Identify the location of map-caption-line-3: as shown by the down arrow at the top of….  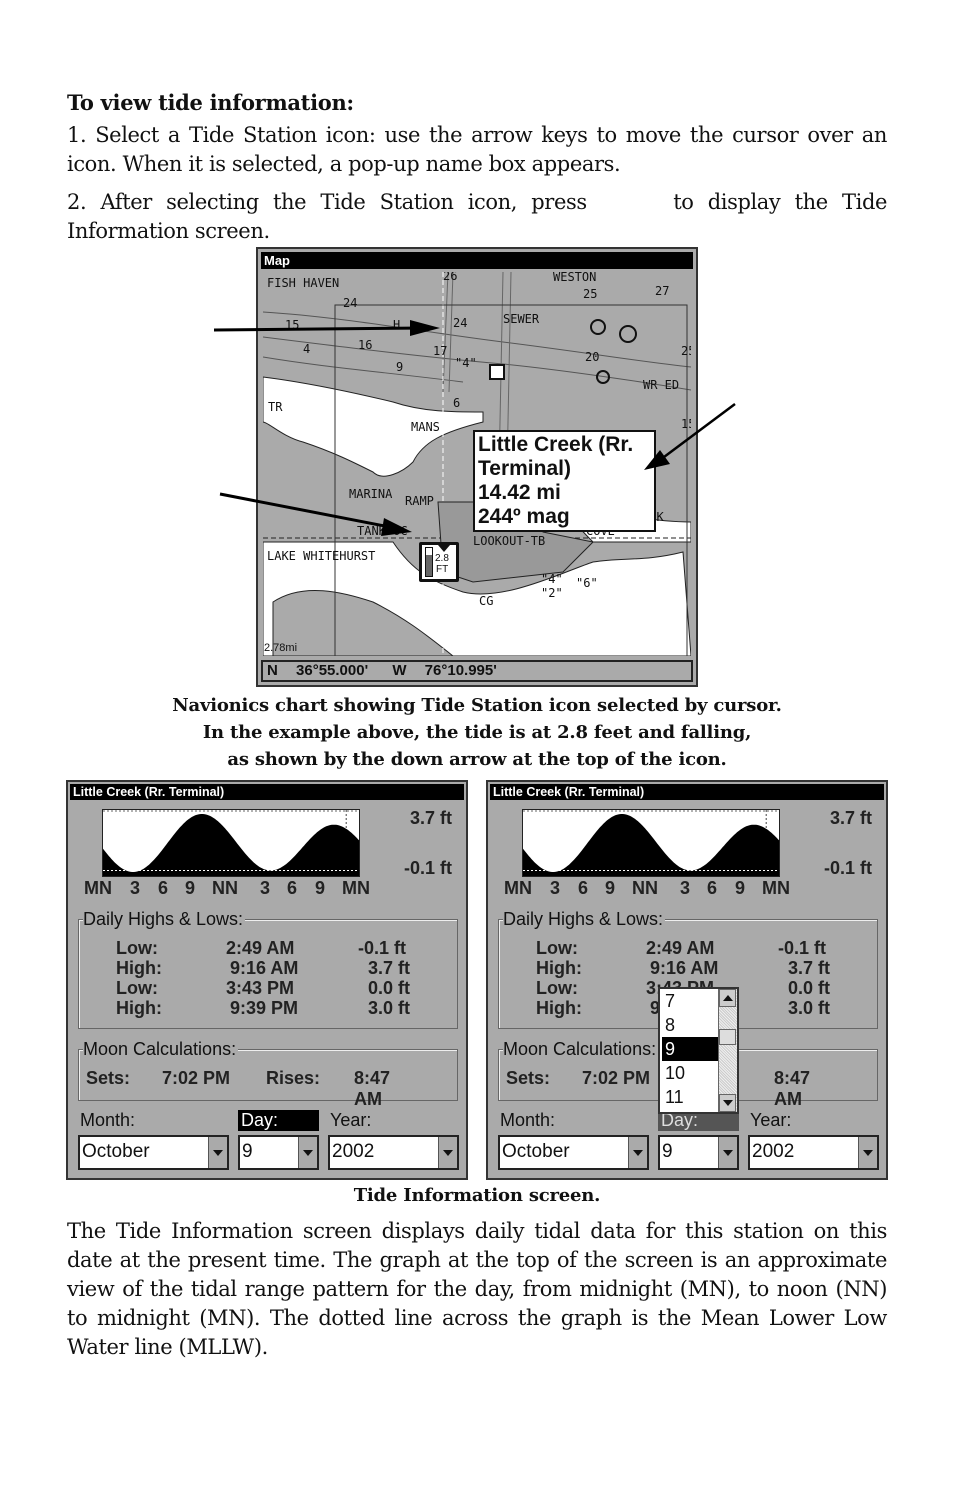
(477, 759).